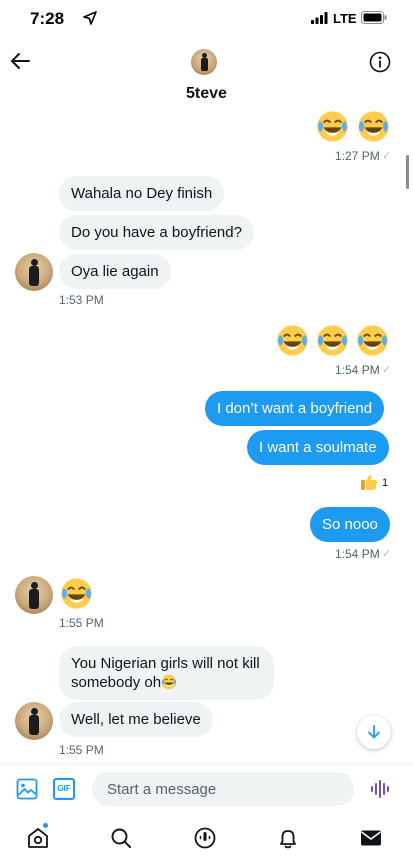 Image resolution: width=413 pixels, height=866 pixels. Describe the element at coordinates (380, 62) in the screenshot. I see `info-icon` at that location.